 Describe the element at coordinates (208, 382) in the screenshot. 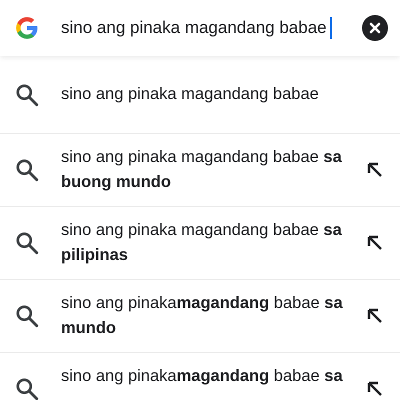

I see `suggestion-text: sino ang pinakamagandang babae sa` at that location.